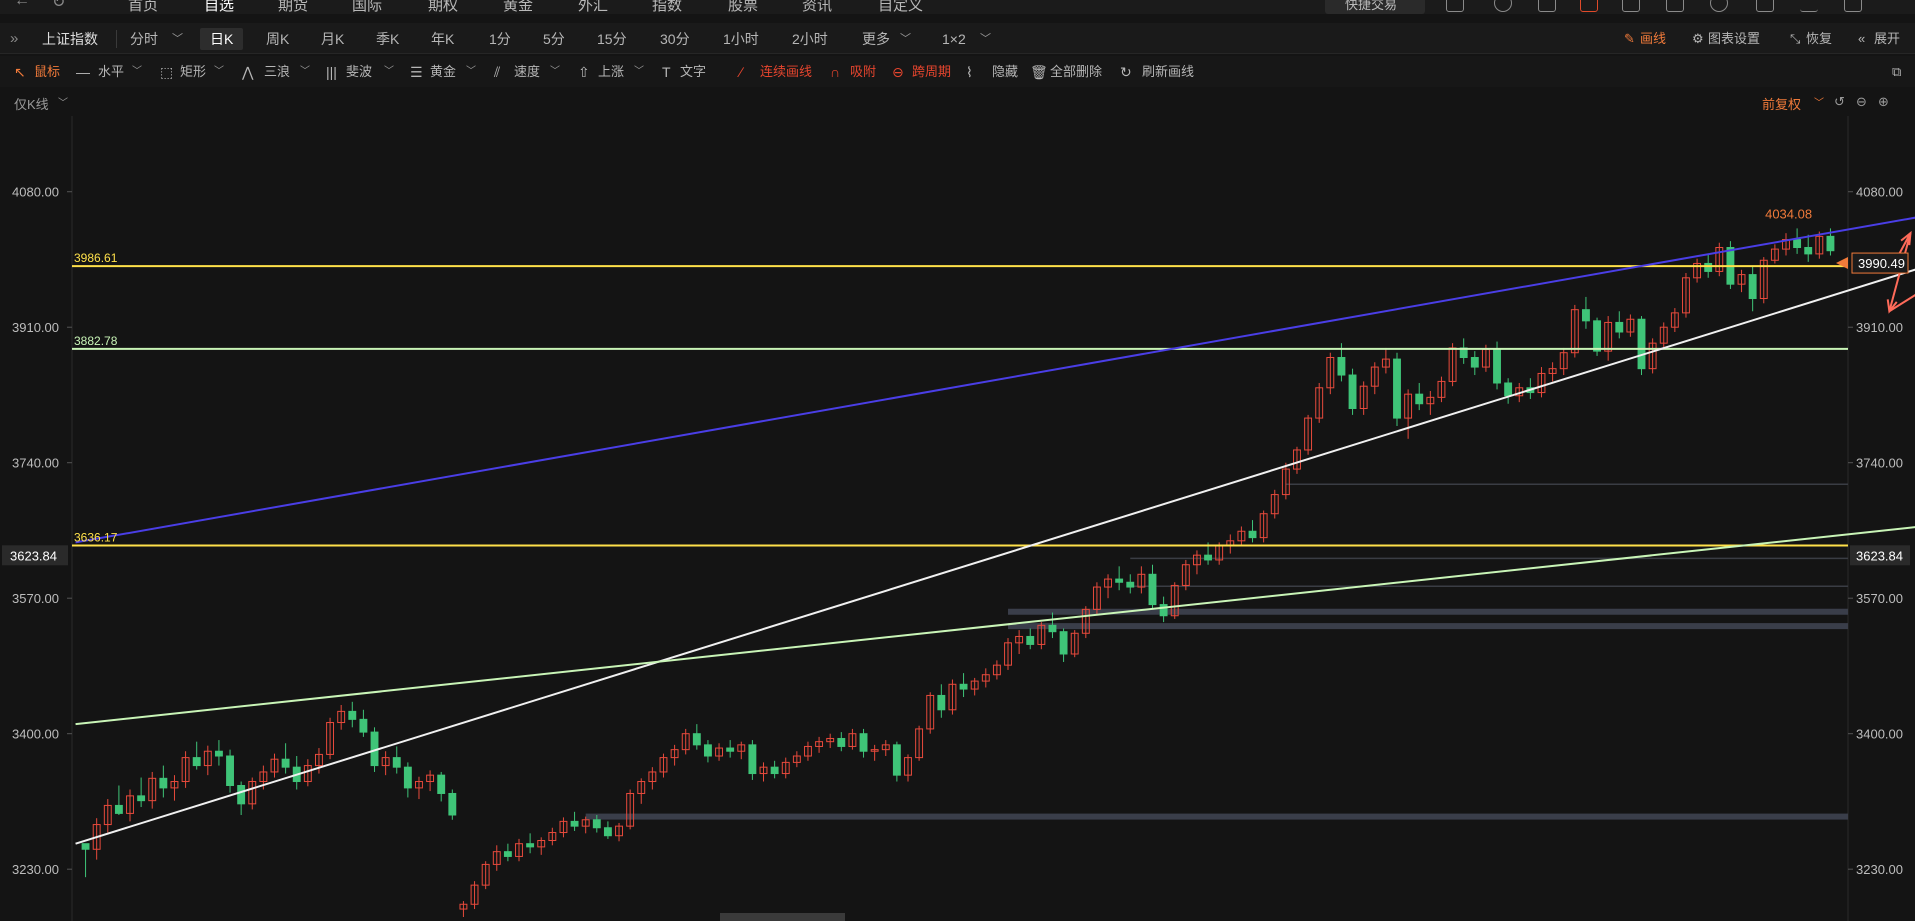 This screenshot has height=921, width=1915. I want to click on draw-line-button: 画线, so click(1653, 39).